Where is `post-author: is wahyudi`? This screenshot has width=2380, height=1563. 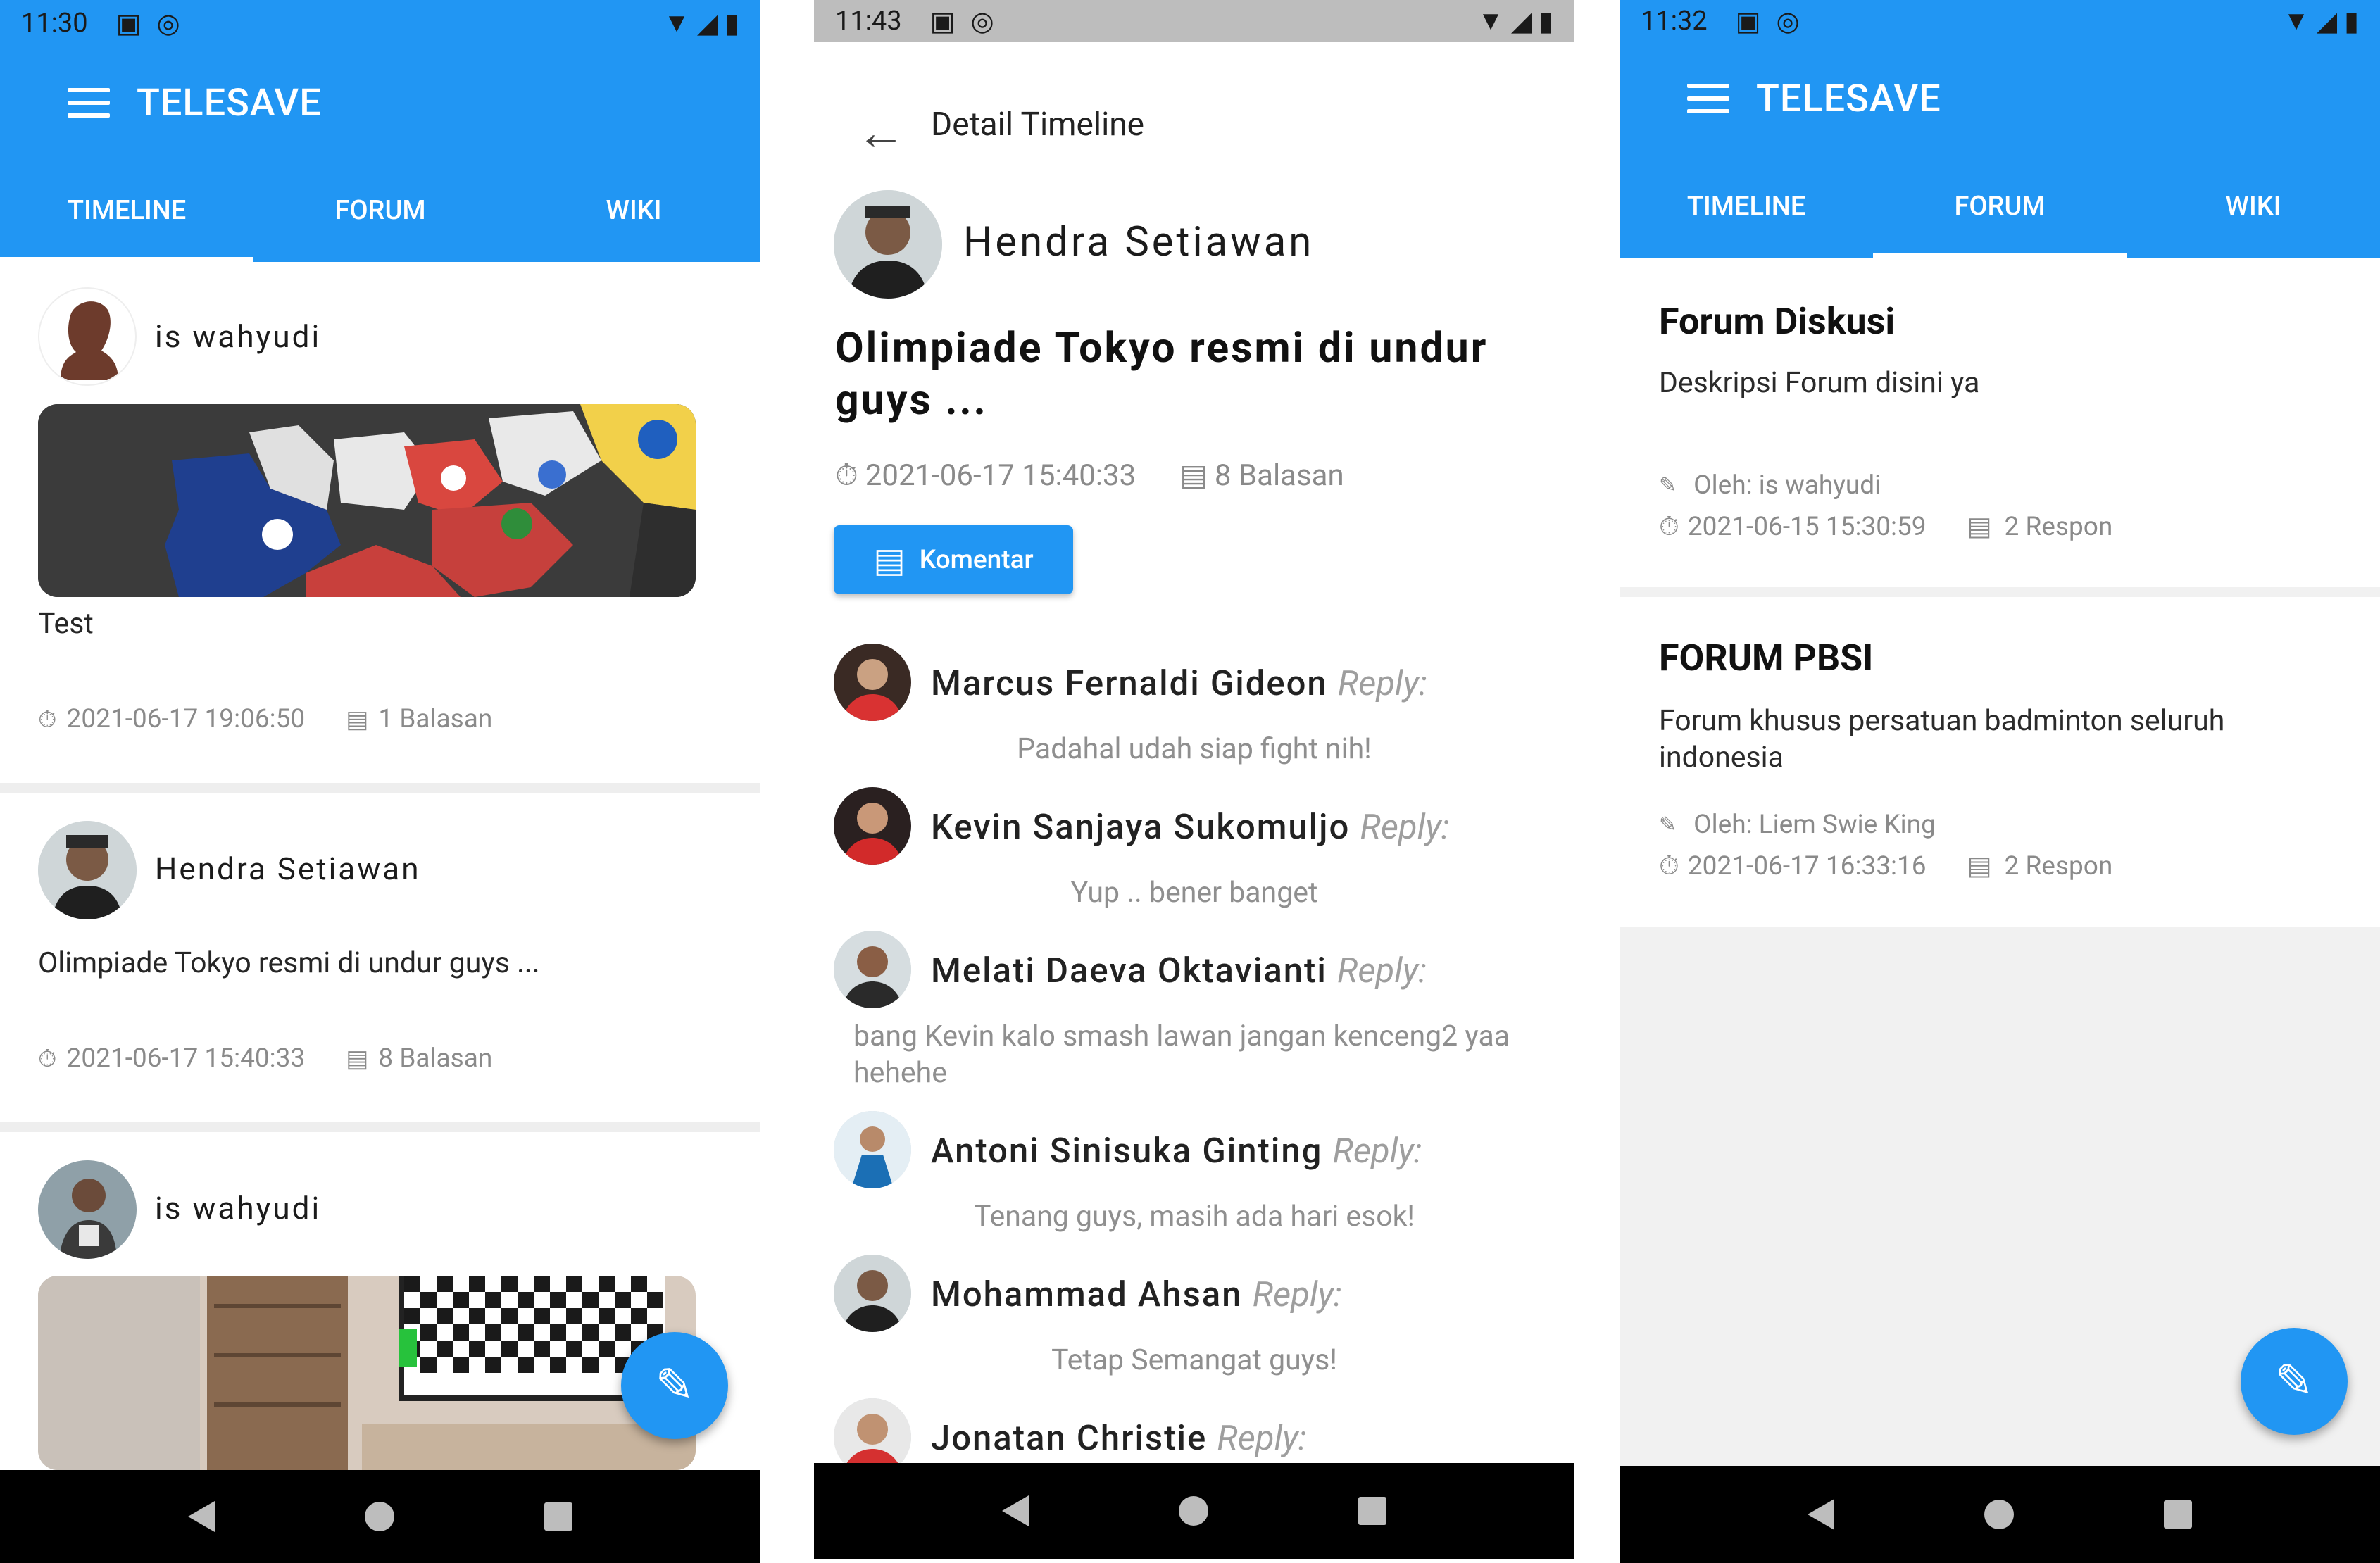 post-author: is wahyudi is located at coordinates (238, 336).